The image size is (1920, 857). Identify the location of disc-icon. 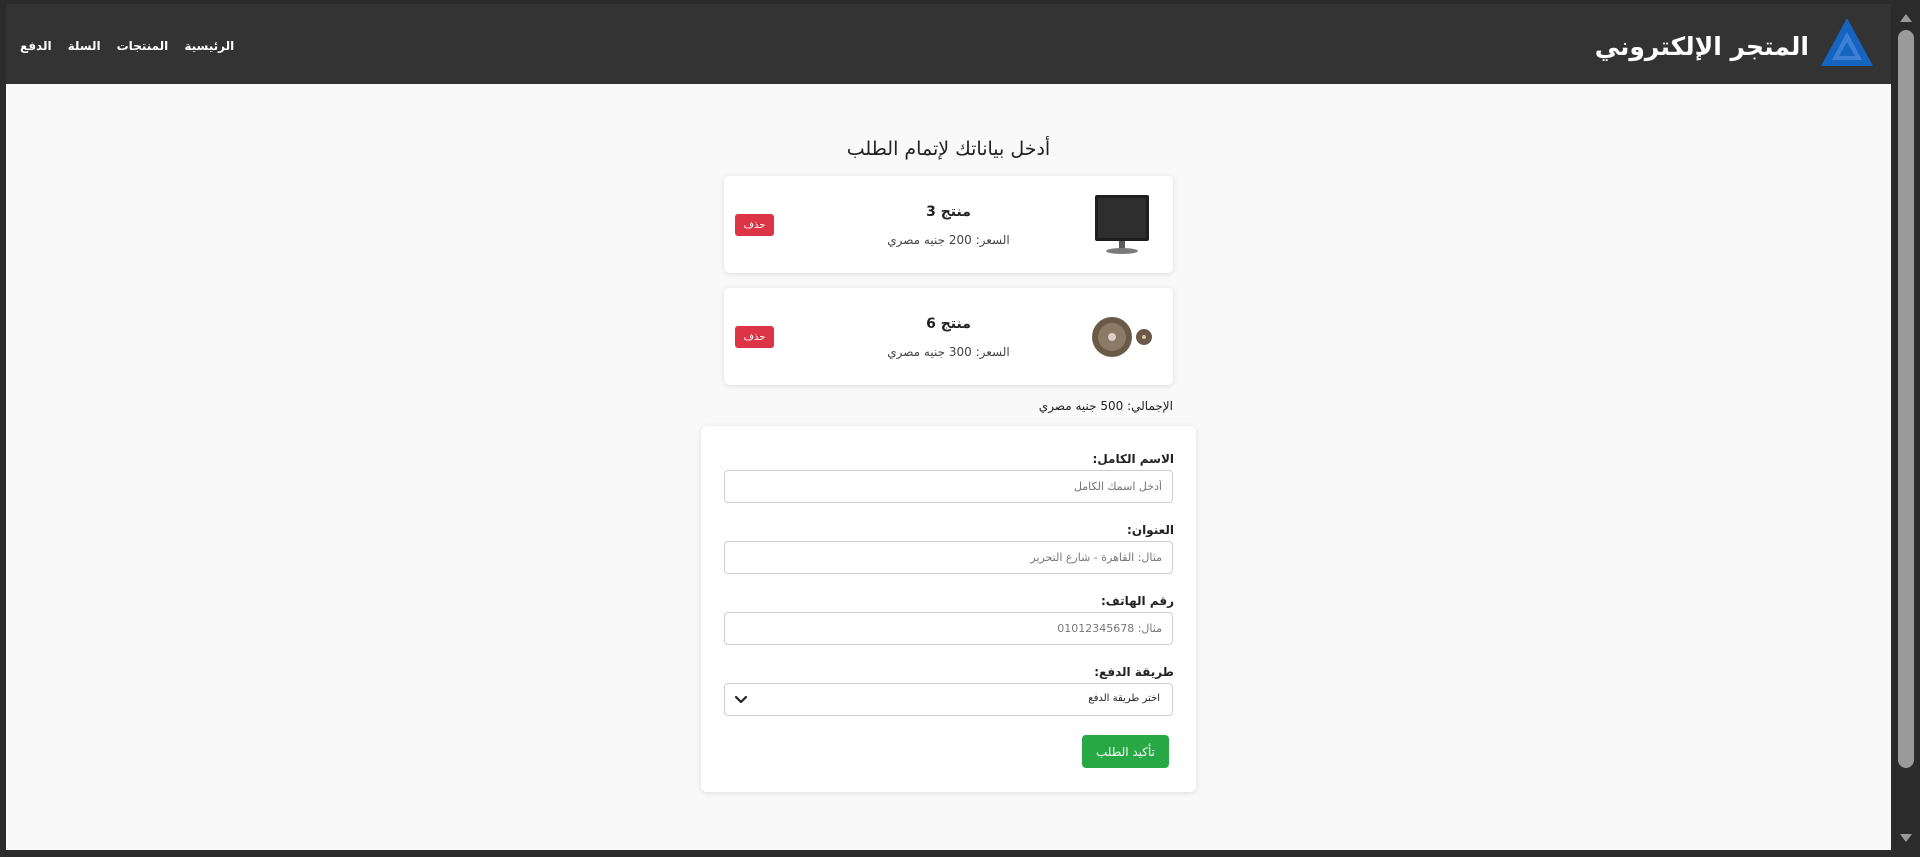
(1122, 337).